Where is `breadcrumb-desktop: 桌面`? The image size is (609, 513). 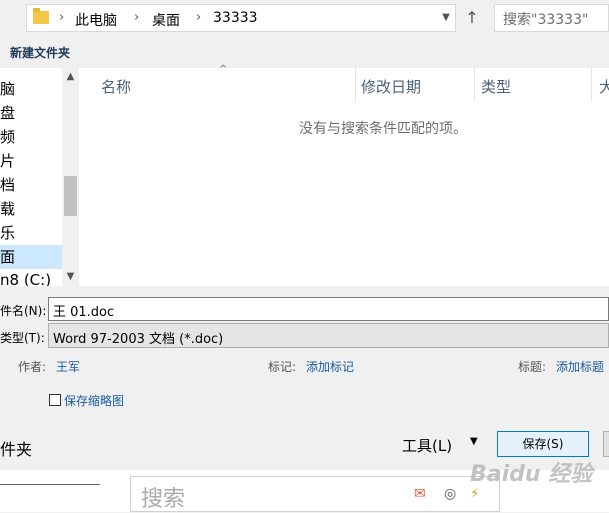 breadcrumb-desktop: 桌面 is located at coordinates (166, 20).